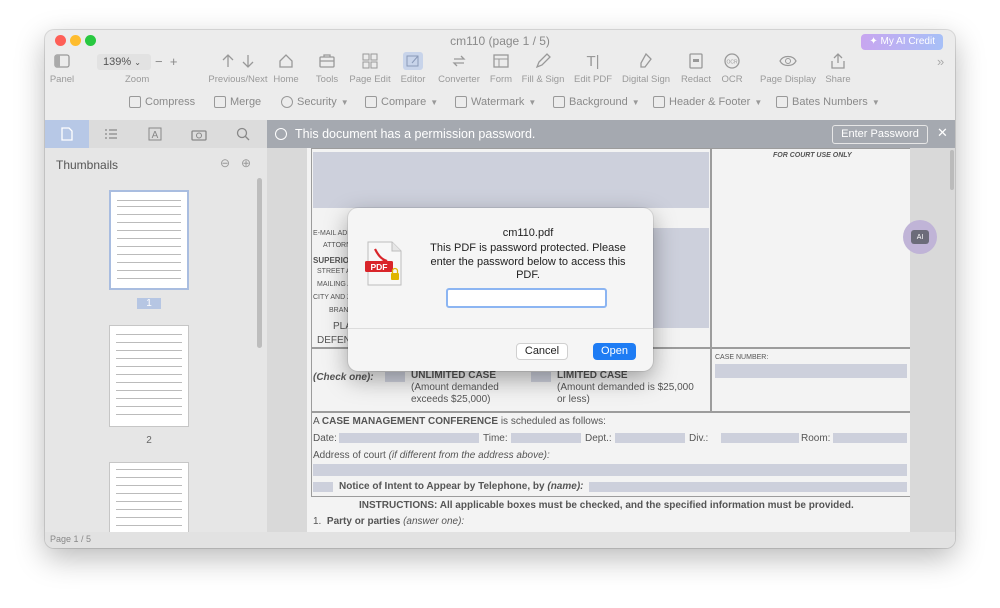 This screenshot has height=608, width=1000. I want to click on header-footer-label: Header & Footer, so click(710, 102).